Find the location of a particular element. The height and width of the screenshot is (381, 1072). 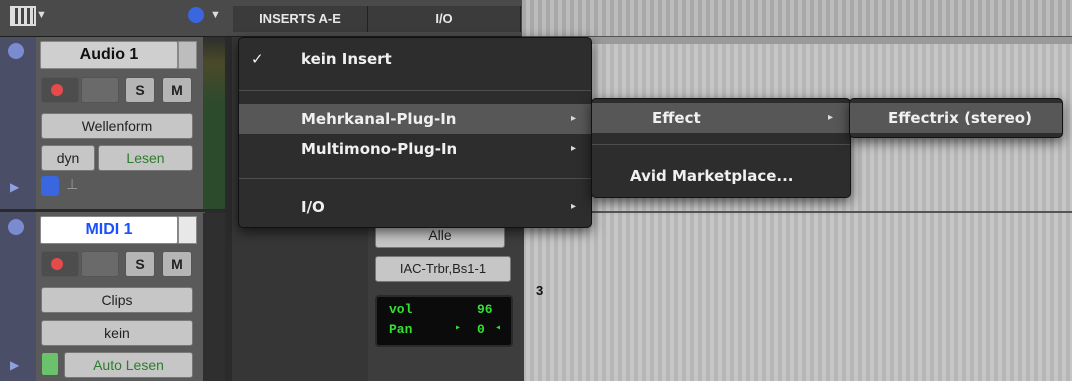

menu-item-label: Effectrix (stereo) is located at coordinates (960, 118).